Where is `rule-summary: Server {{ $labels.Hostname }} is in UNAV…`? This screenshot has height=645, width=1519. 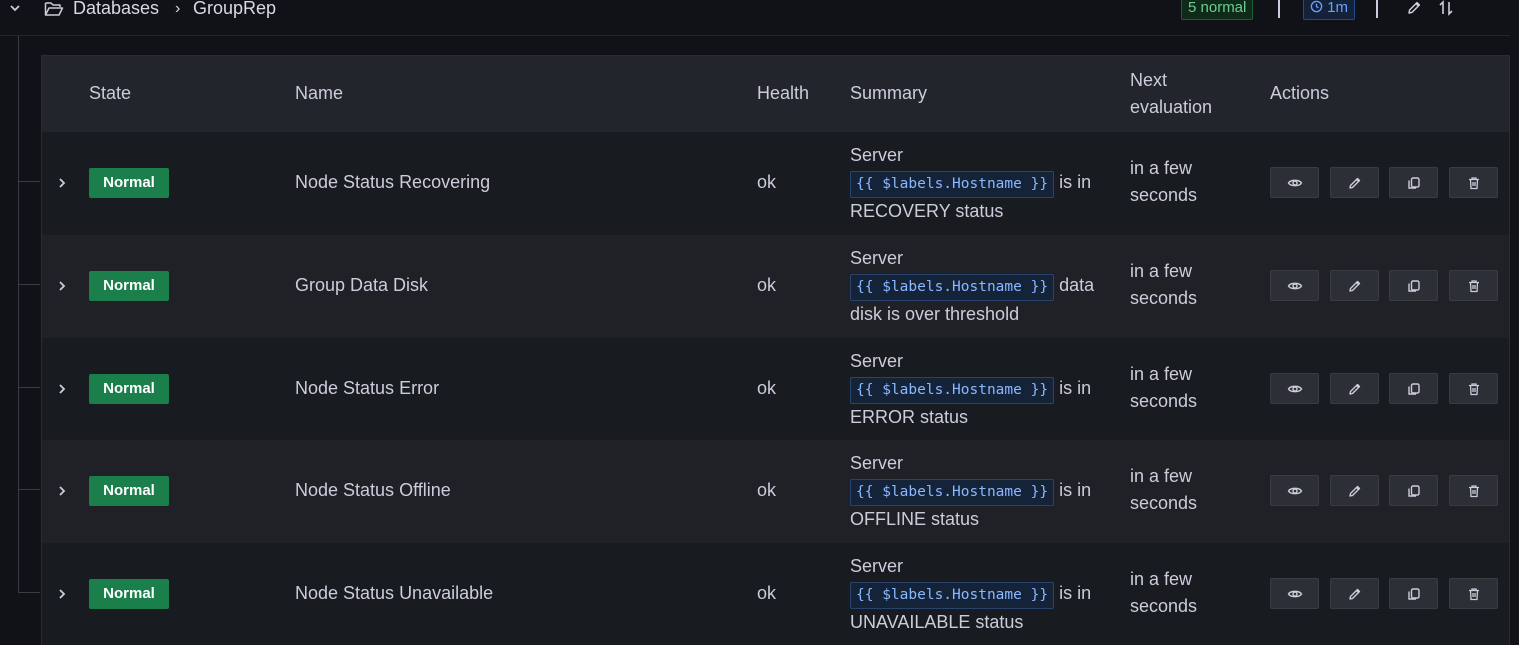 rule-summary: Server {{ $labels.Hostname }} is in UNAV… is located at coordinates (982, 594).